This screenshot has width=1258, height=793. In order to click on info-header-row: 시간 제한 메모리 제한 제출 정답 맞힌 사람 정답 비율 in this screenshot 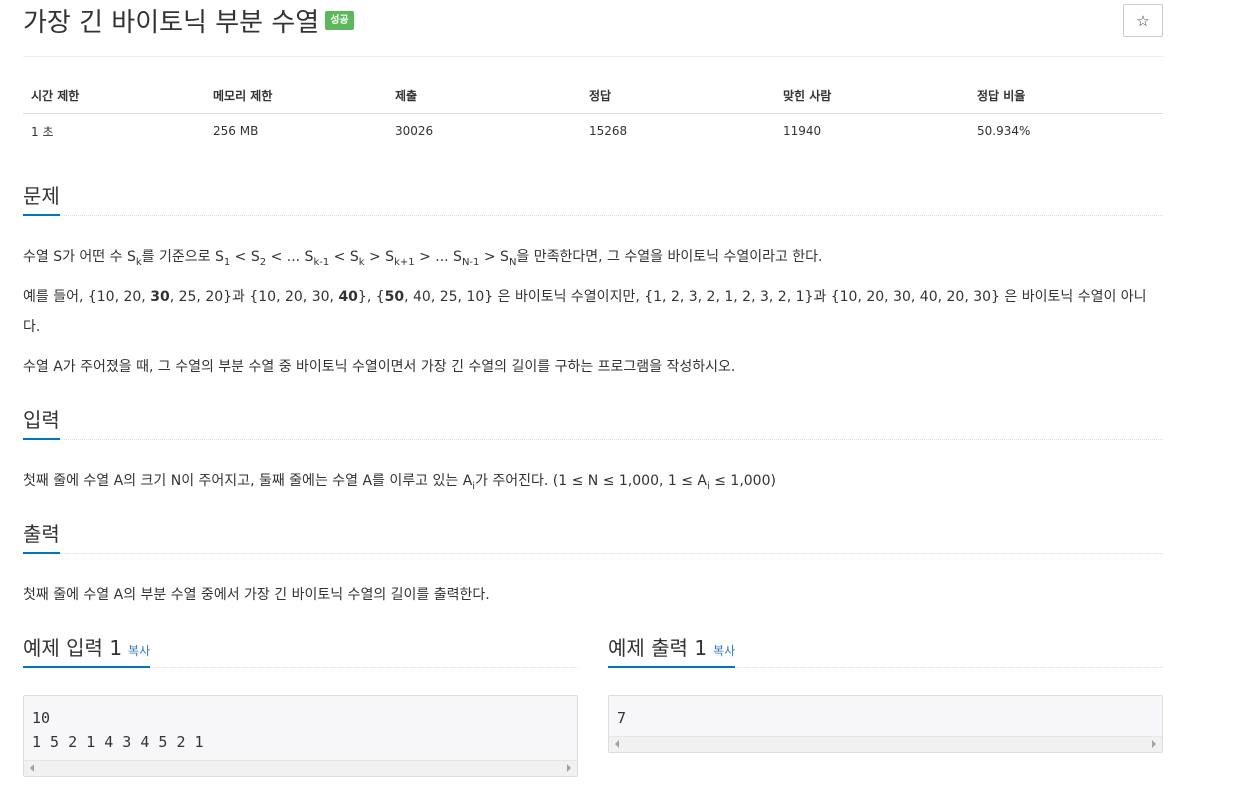, I will do `click(593, 96)`.